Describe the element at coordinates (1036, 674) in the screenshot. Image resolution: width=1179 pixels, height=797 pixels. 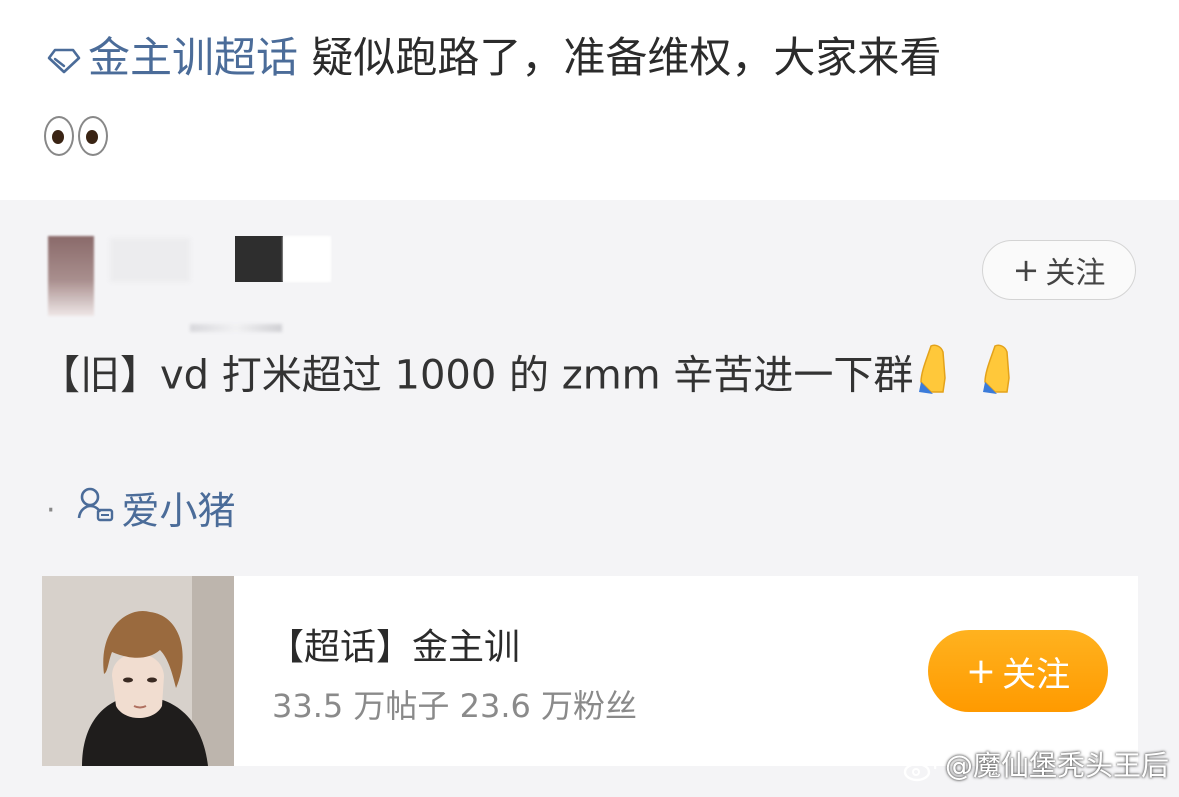
I see `follow-supertopic-label: 关注` at that location.